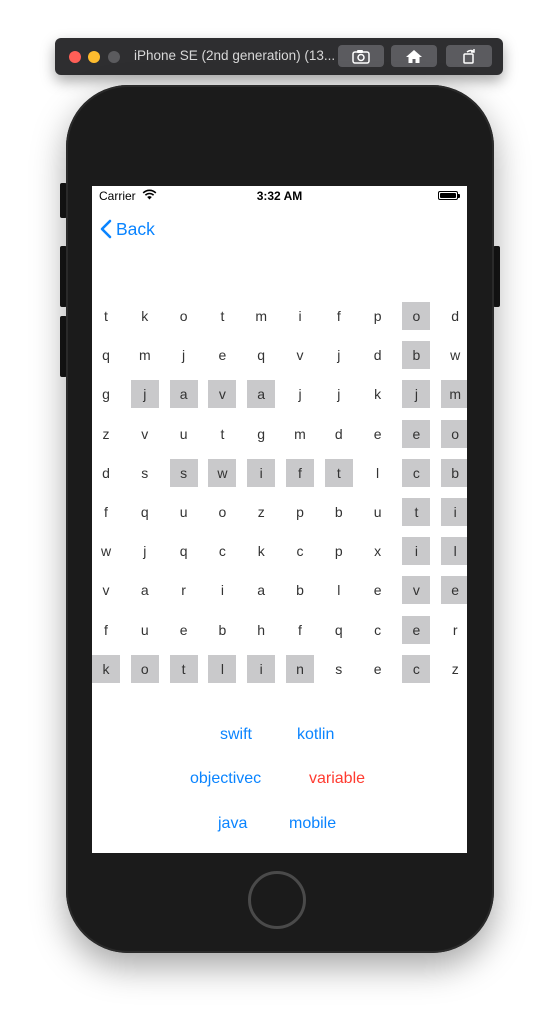 The width and height of the screenshot is (559, 1028). Describe the element at coordinates (454, 630) in the screenshot. I see `grid-cell: r` at that location.